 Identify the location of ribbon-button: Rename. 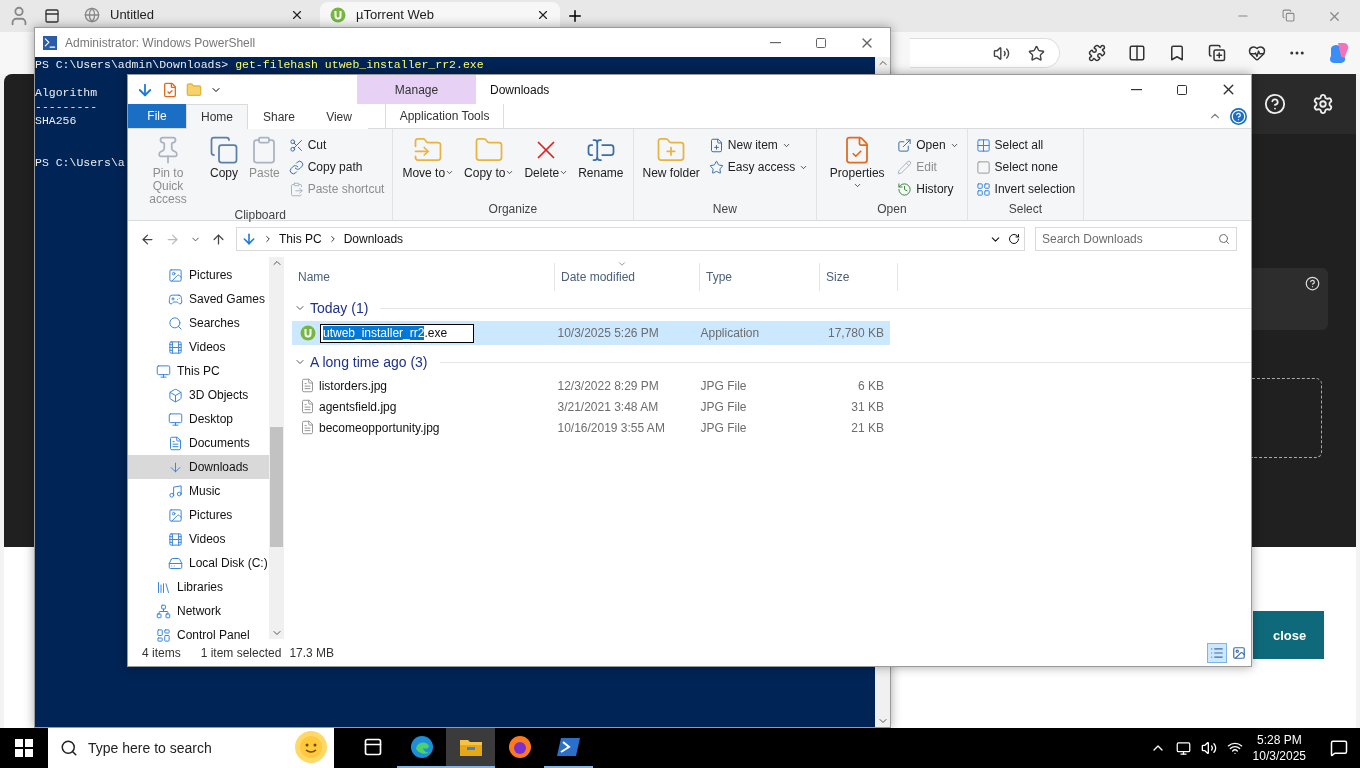
(601, 167).